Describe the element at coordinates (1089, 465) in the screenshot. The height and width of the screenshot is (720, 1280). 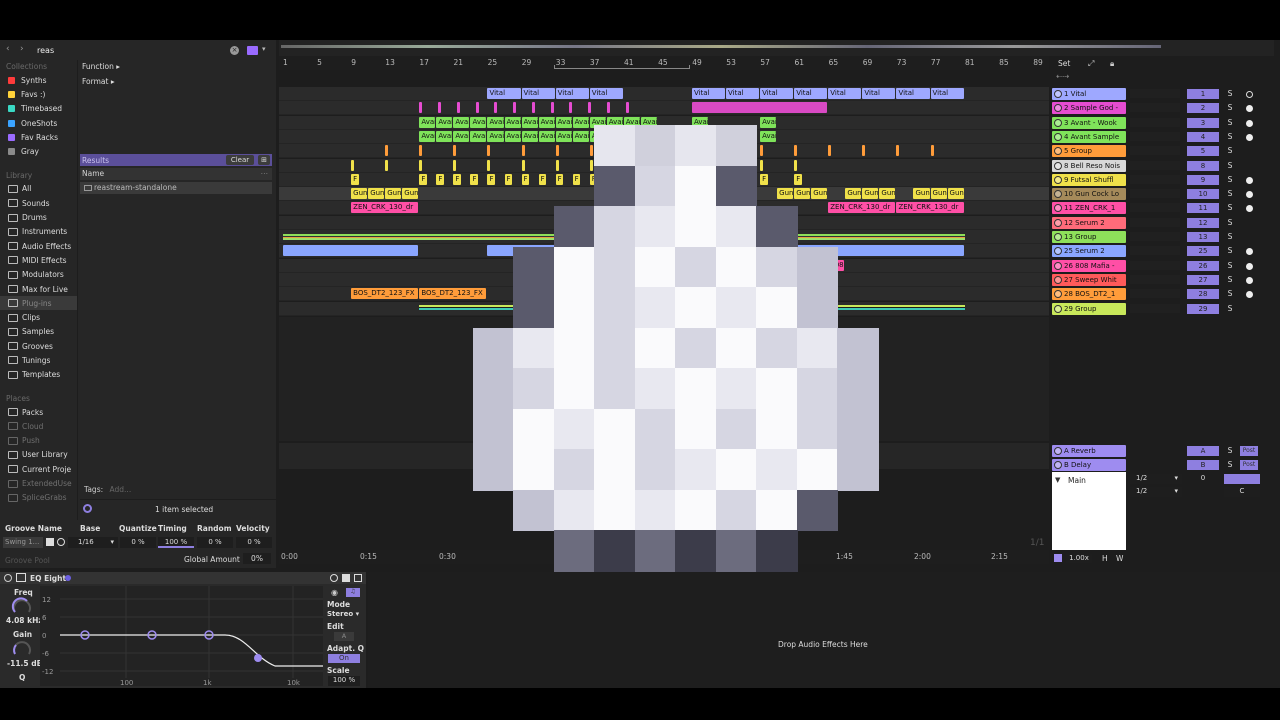
I see `return-track-header: B Delay` at that location.